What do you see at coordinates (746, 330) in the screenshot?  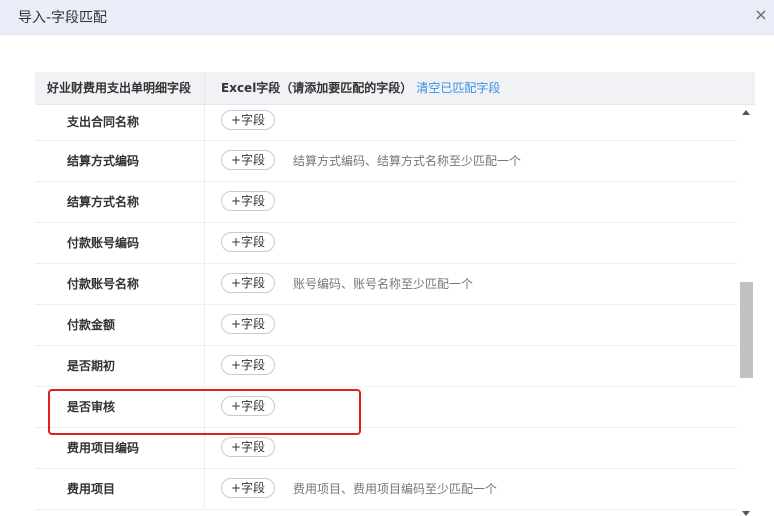 I see `scroll-thumb` at bounding box center [746, 330].